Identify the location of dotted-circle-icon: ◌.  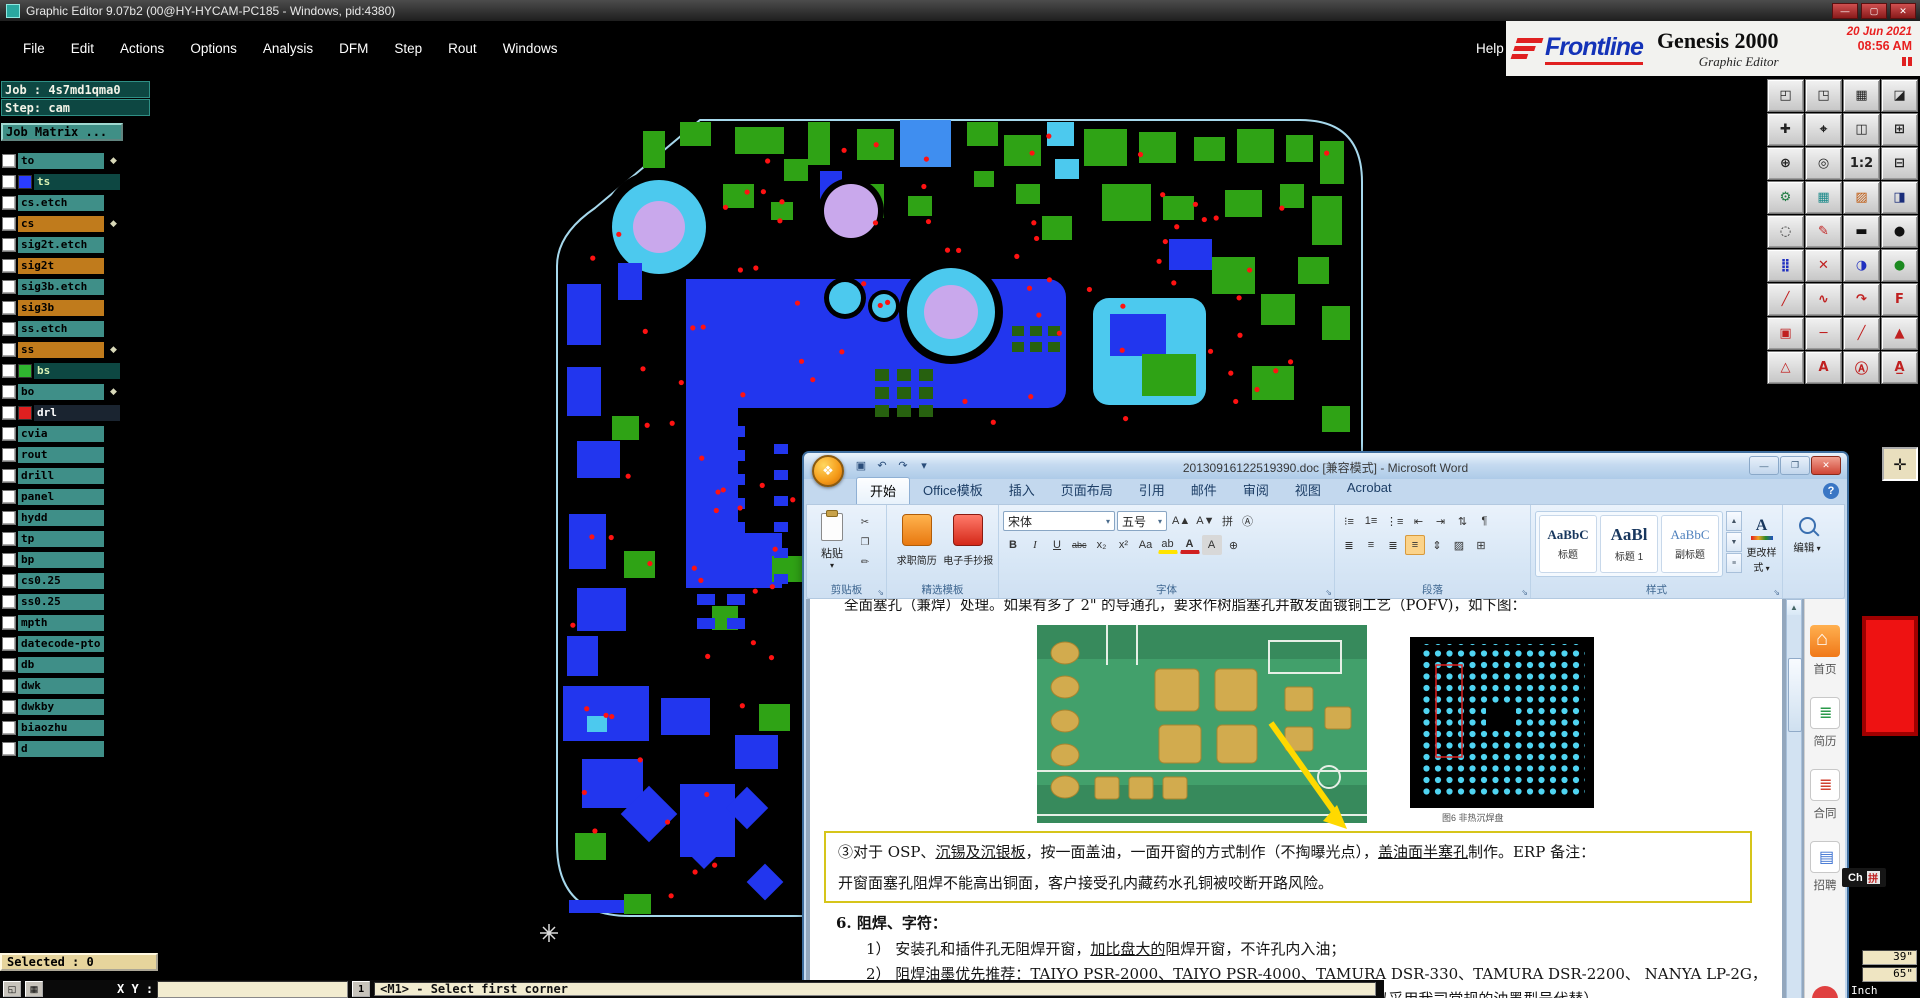
(1785, 231).